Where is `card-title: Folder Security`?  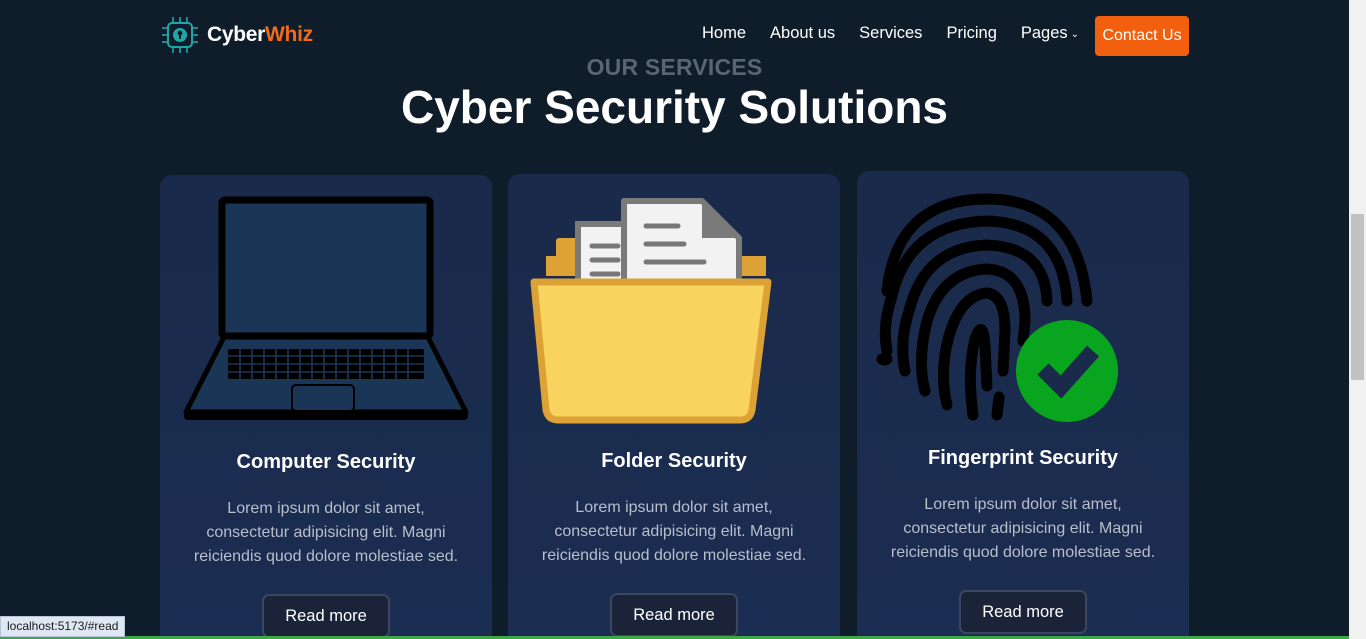 card-title: Folder Security is located at coordinates (674, 461).